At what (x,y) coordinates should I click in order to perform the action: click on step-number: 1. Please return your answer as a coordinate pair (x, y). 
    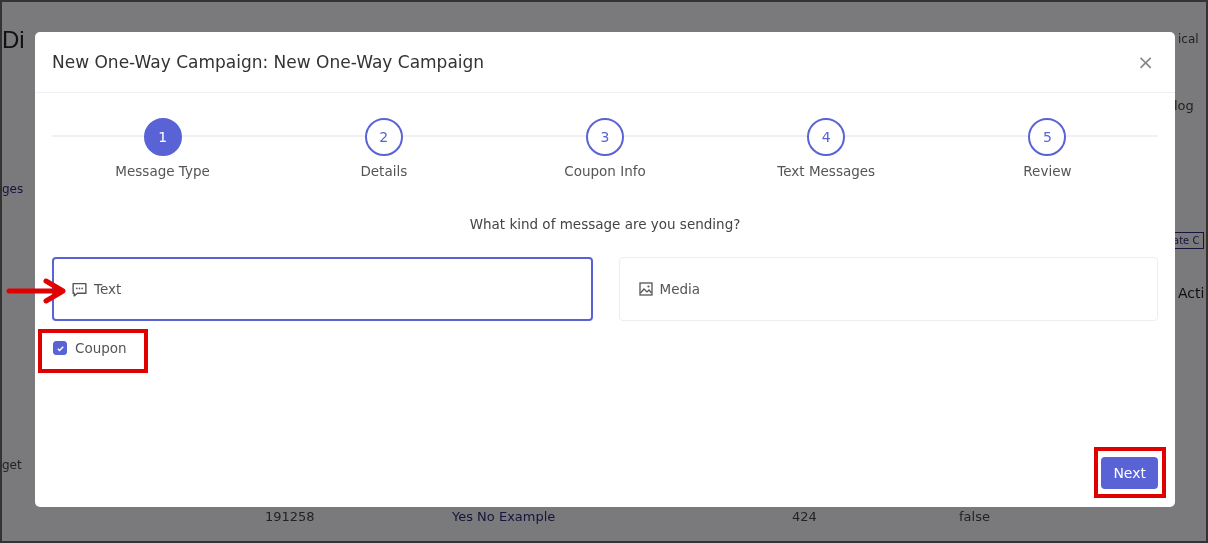
    Looking at the image, I should click on (162, 137).